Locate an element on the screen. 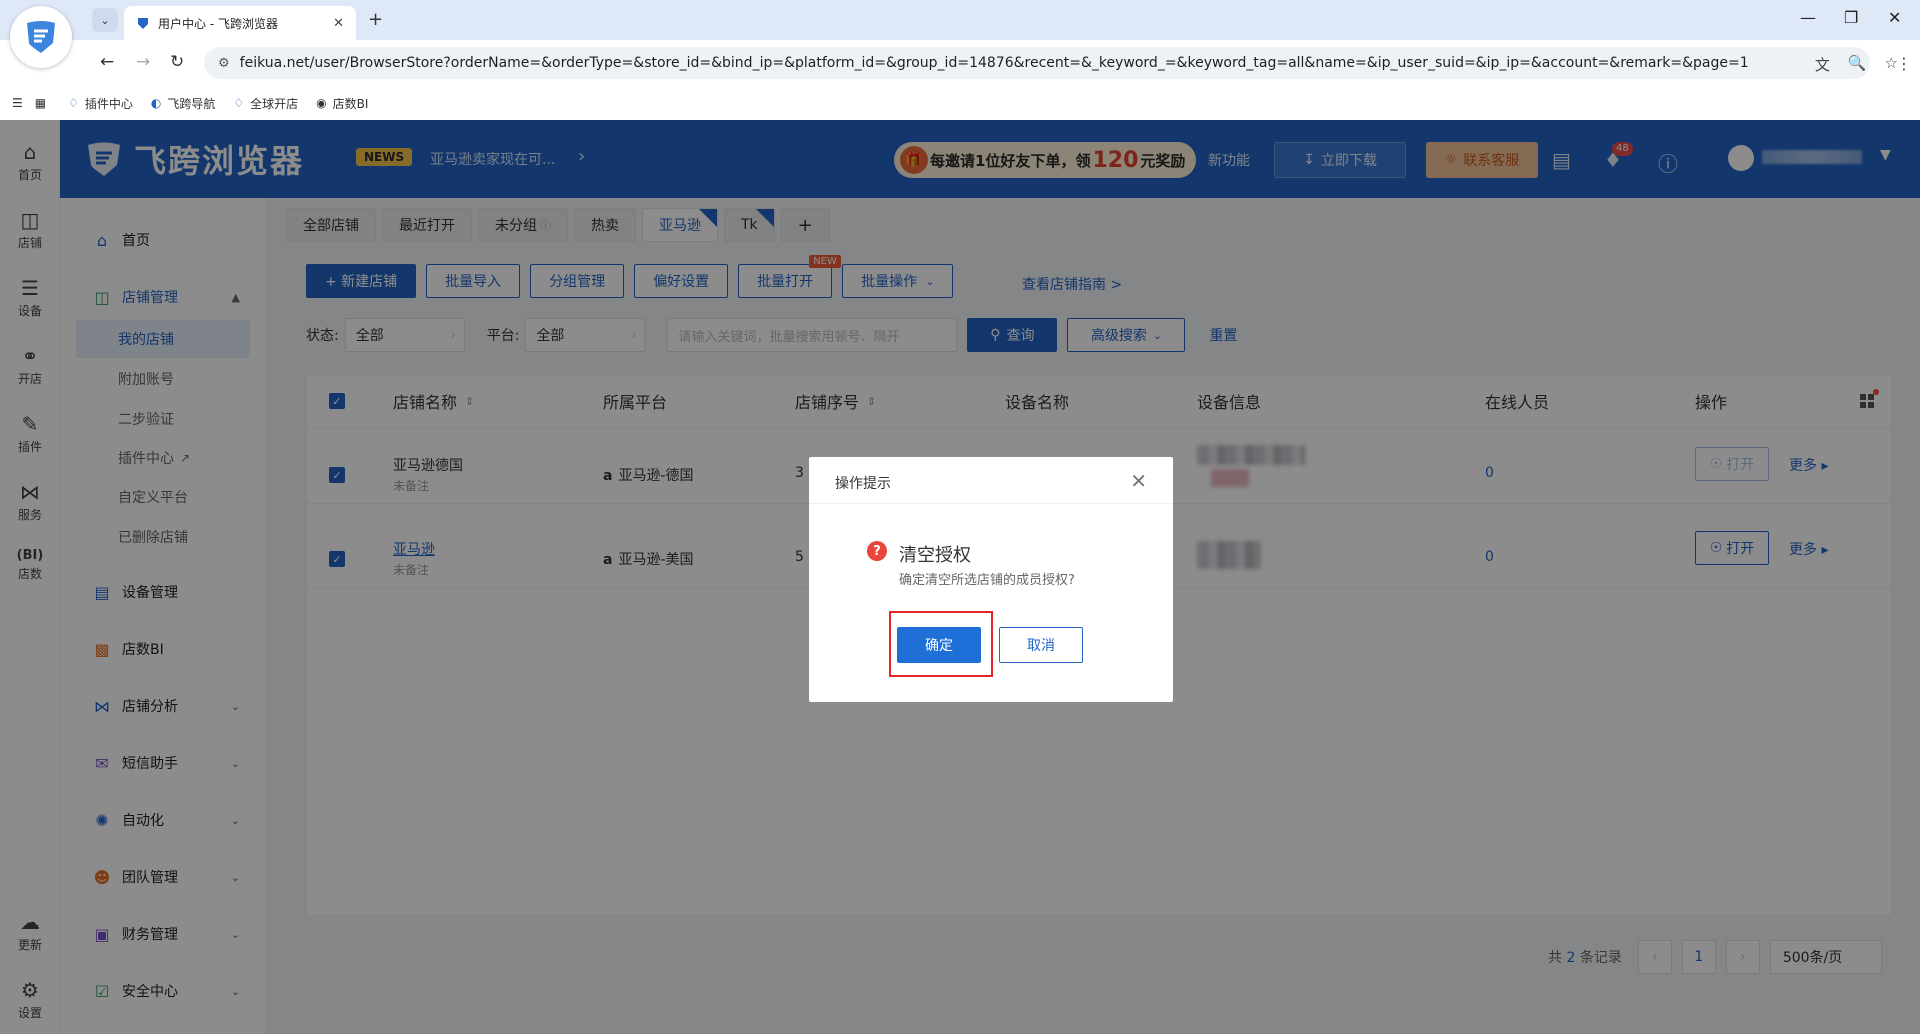 The height and width of the screenshot is (1034, 1920). browser-tab-strip: ⌄ 用户中心 - 飞跨浏览器 ✕ + — ❐ ✕ is located at coordinates (960, 20).